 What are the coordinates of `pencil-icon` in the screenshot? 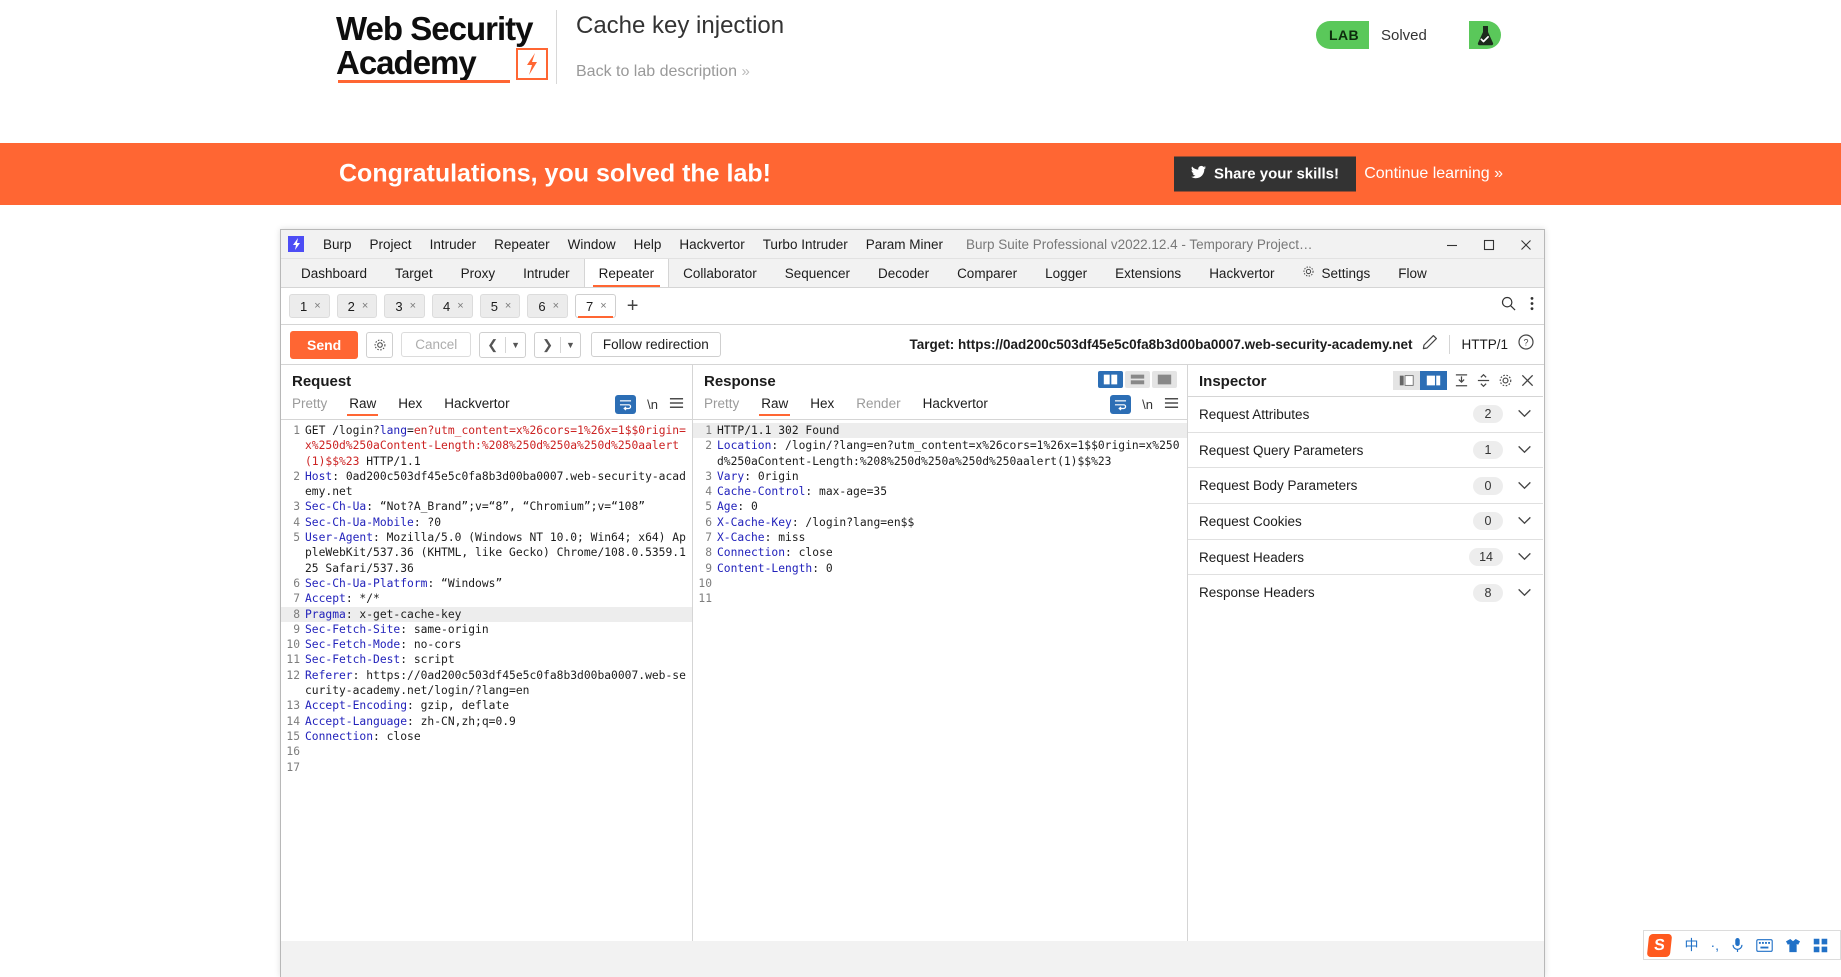 It's located at (1430, 344).